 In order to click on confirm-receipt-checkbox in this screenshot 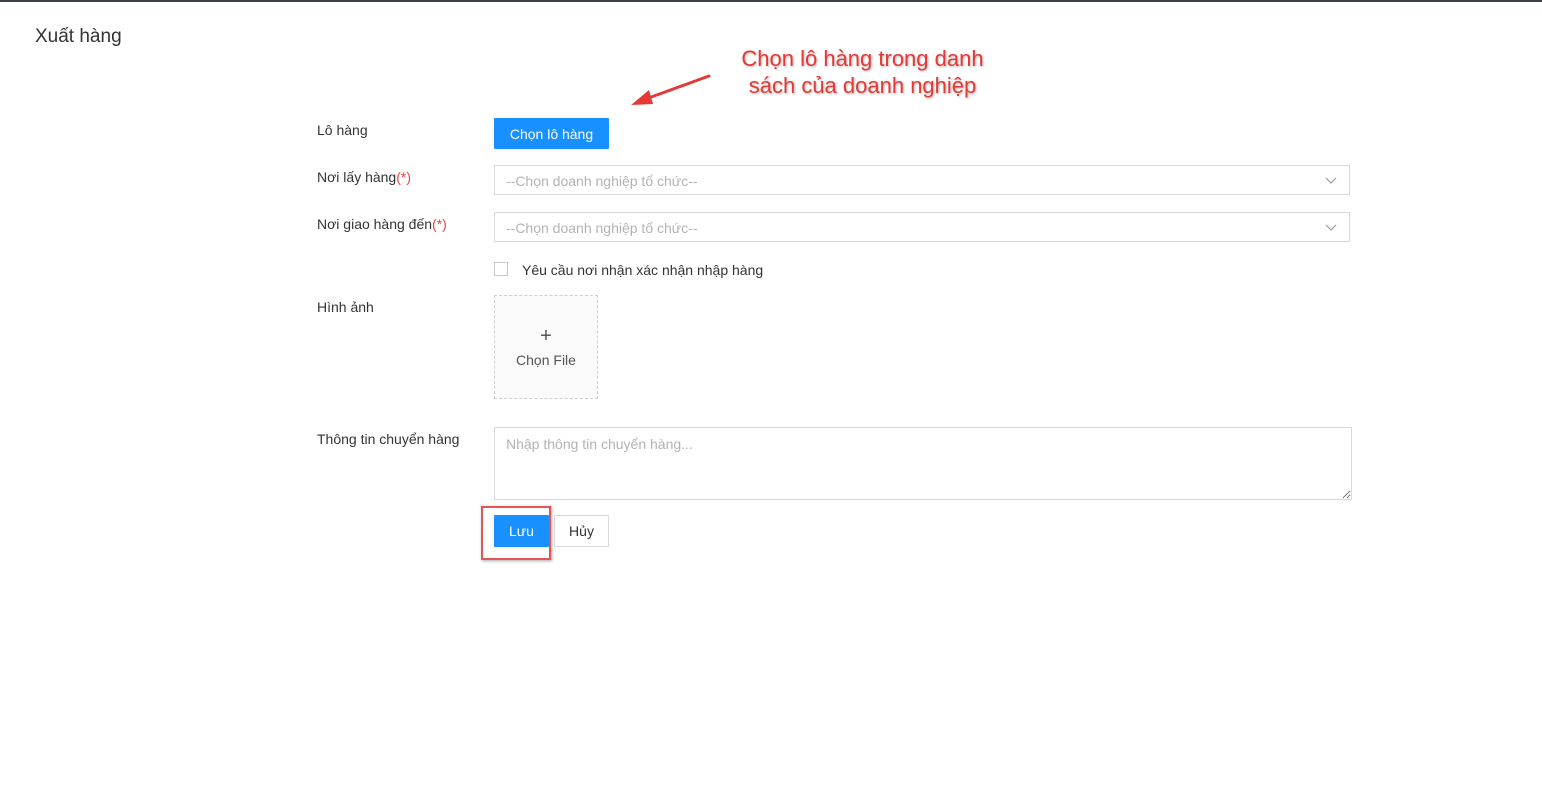, I will do `click(501, 269)`.